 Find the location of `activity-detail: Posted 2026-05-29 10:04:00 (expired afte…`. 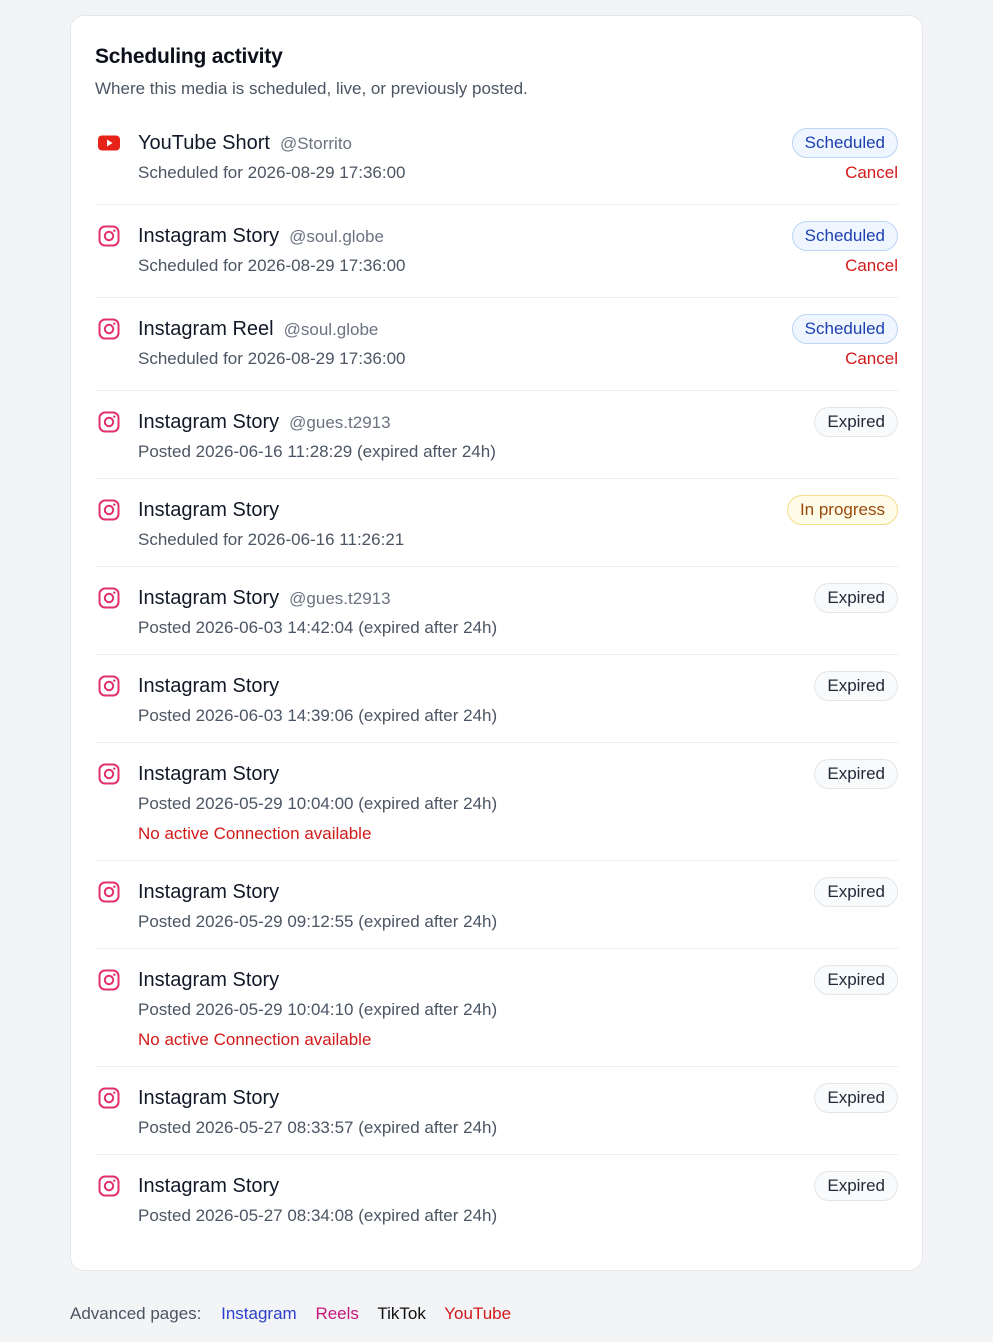

activity-detail: Posted 2026-05-29 10:04:00 (expired afte… is located at coordinates (318, 803).